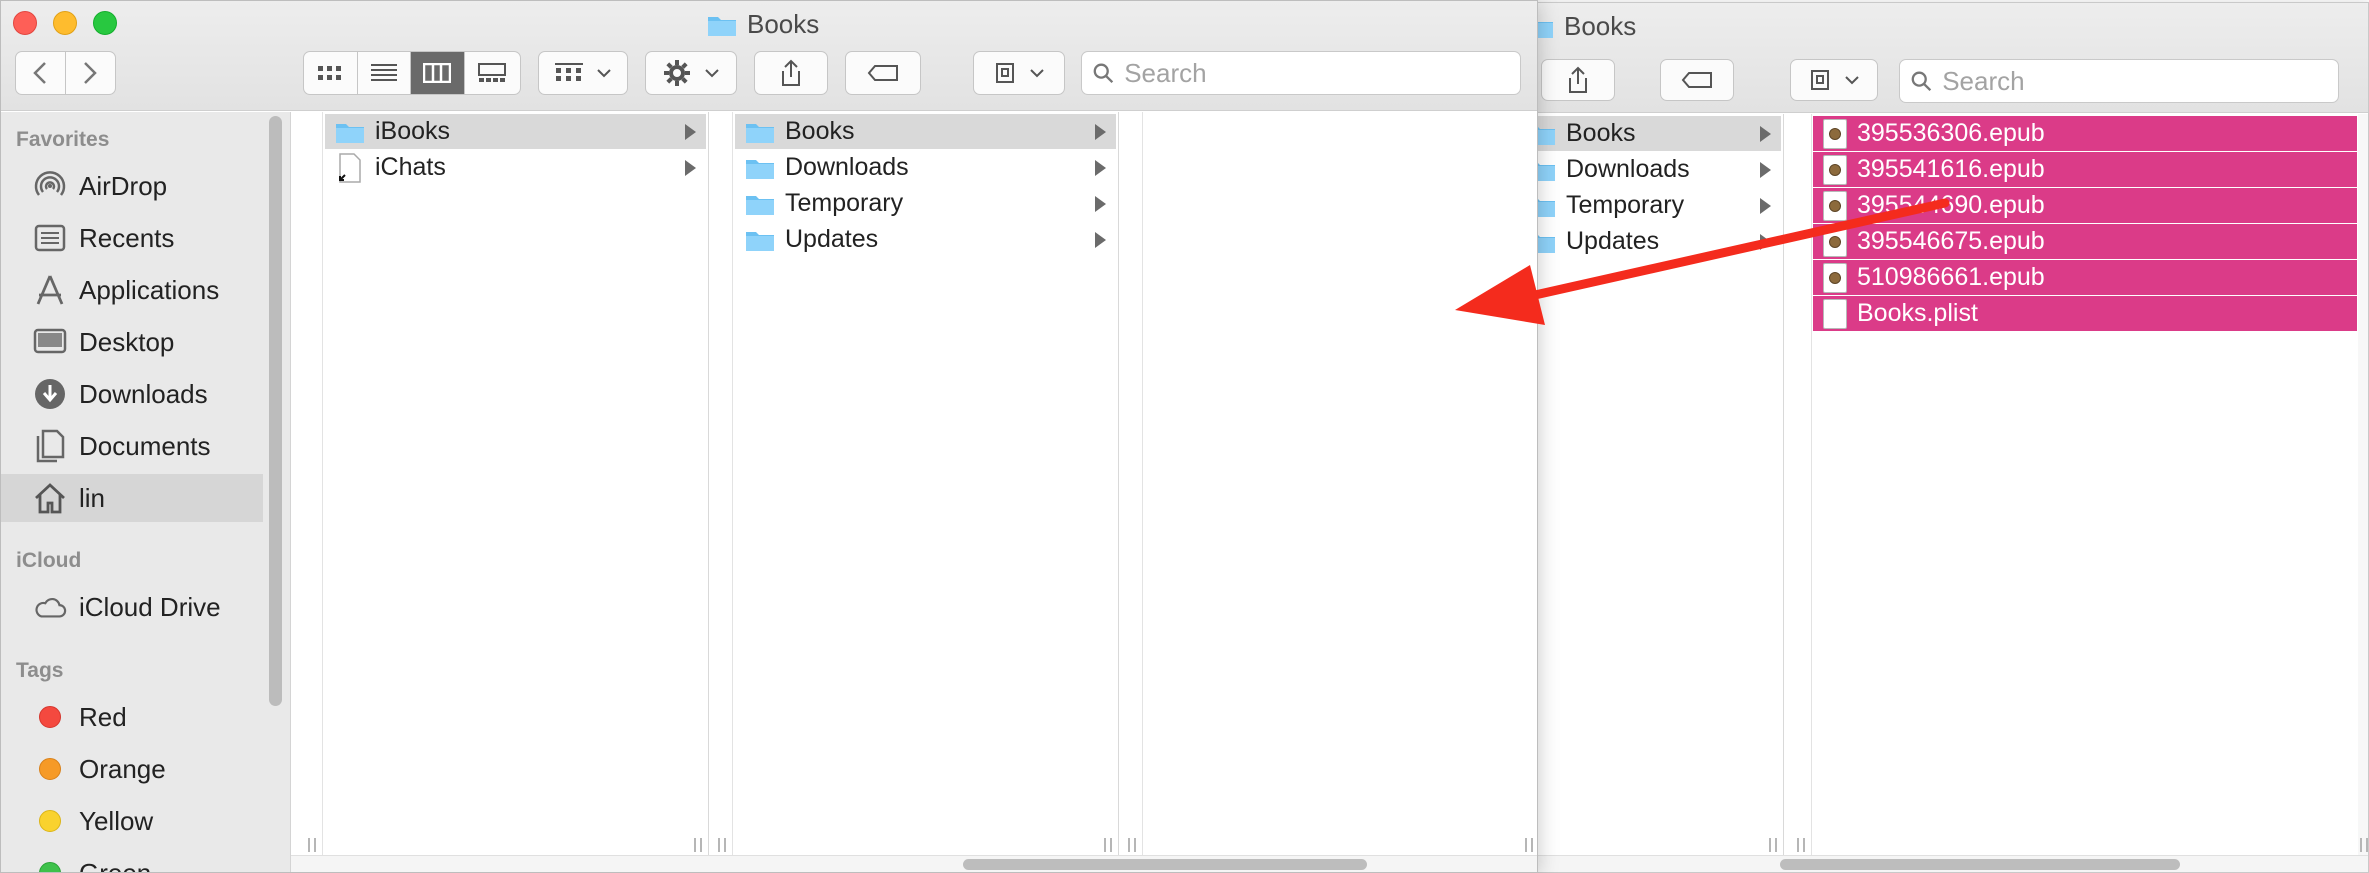  Describe the element at coordinates (1103, 73) in the screenshot. I see `search-icon` at that location.